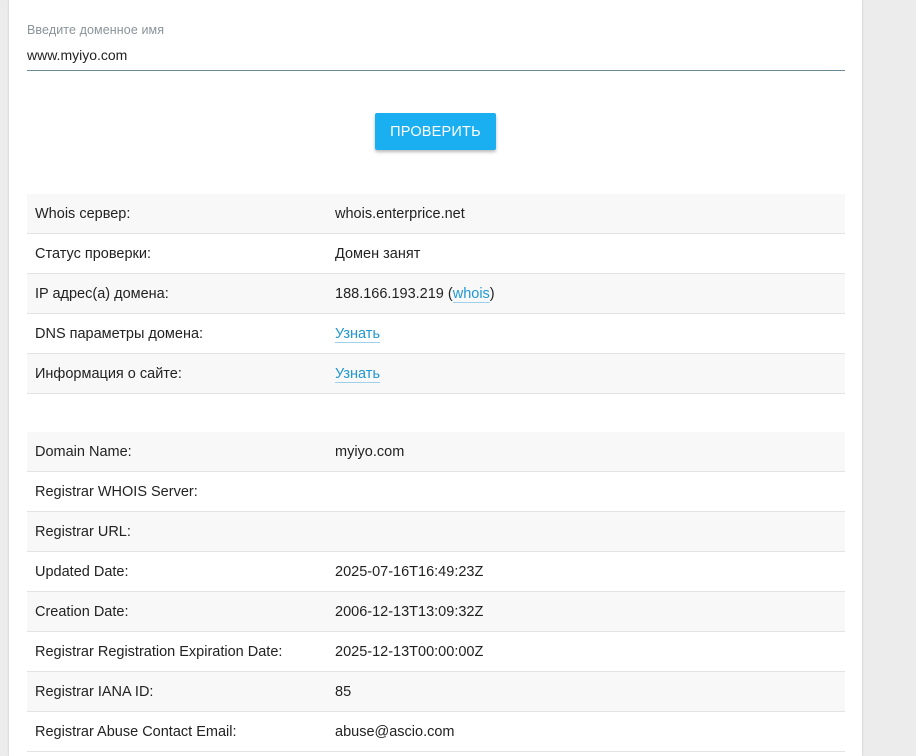  Describe the element at coordinates (586, 253) in the screenshot. I see `row-value: Домен занят` at that location.